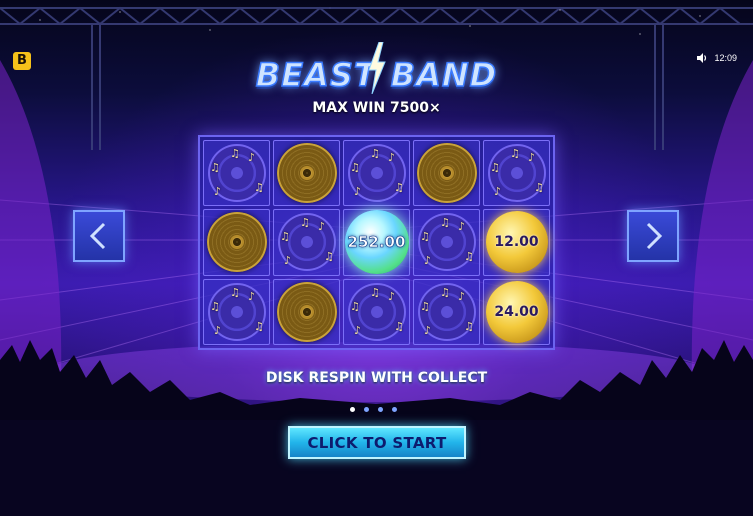 The width and height of the screenshot is (753, 516). I want to click on reel-cell: 252.00, so click(376, 242).